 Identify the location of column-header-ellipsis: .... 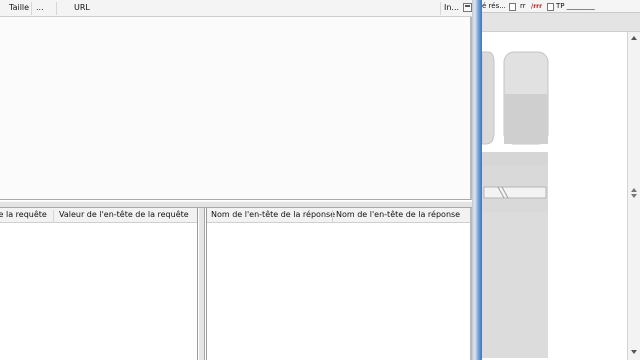
(40, 8).